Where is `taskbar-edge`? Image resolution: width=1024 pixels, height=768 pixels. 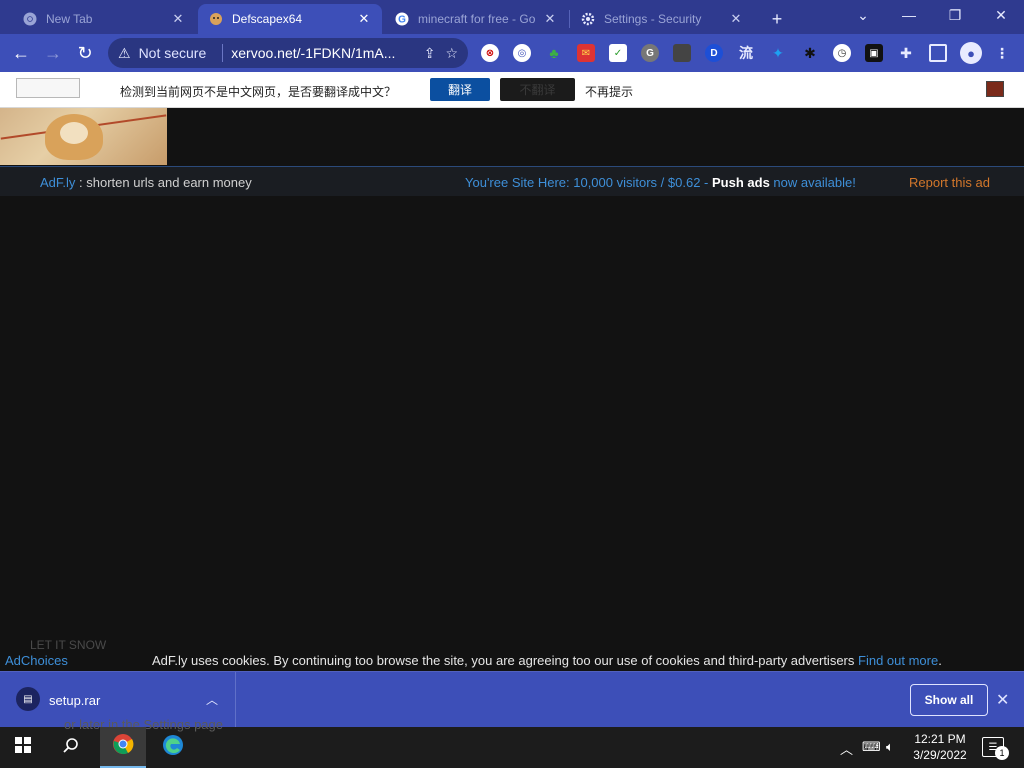 taskbar-edge is located at coordinates (173, 747).